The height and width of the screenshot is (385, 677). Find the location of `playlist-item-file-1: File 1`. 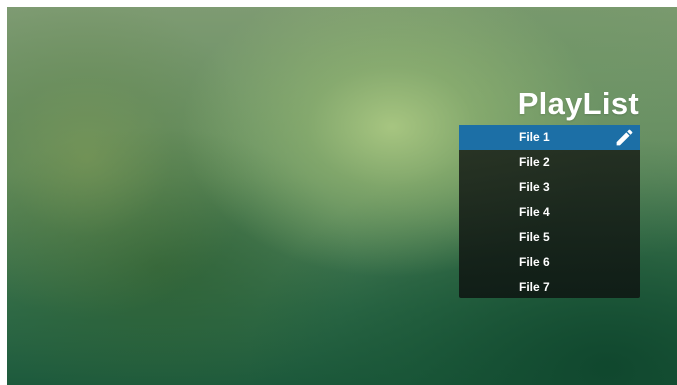

playlist-item-file-1: File 1 is located at coordinates (549, 137).